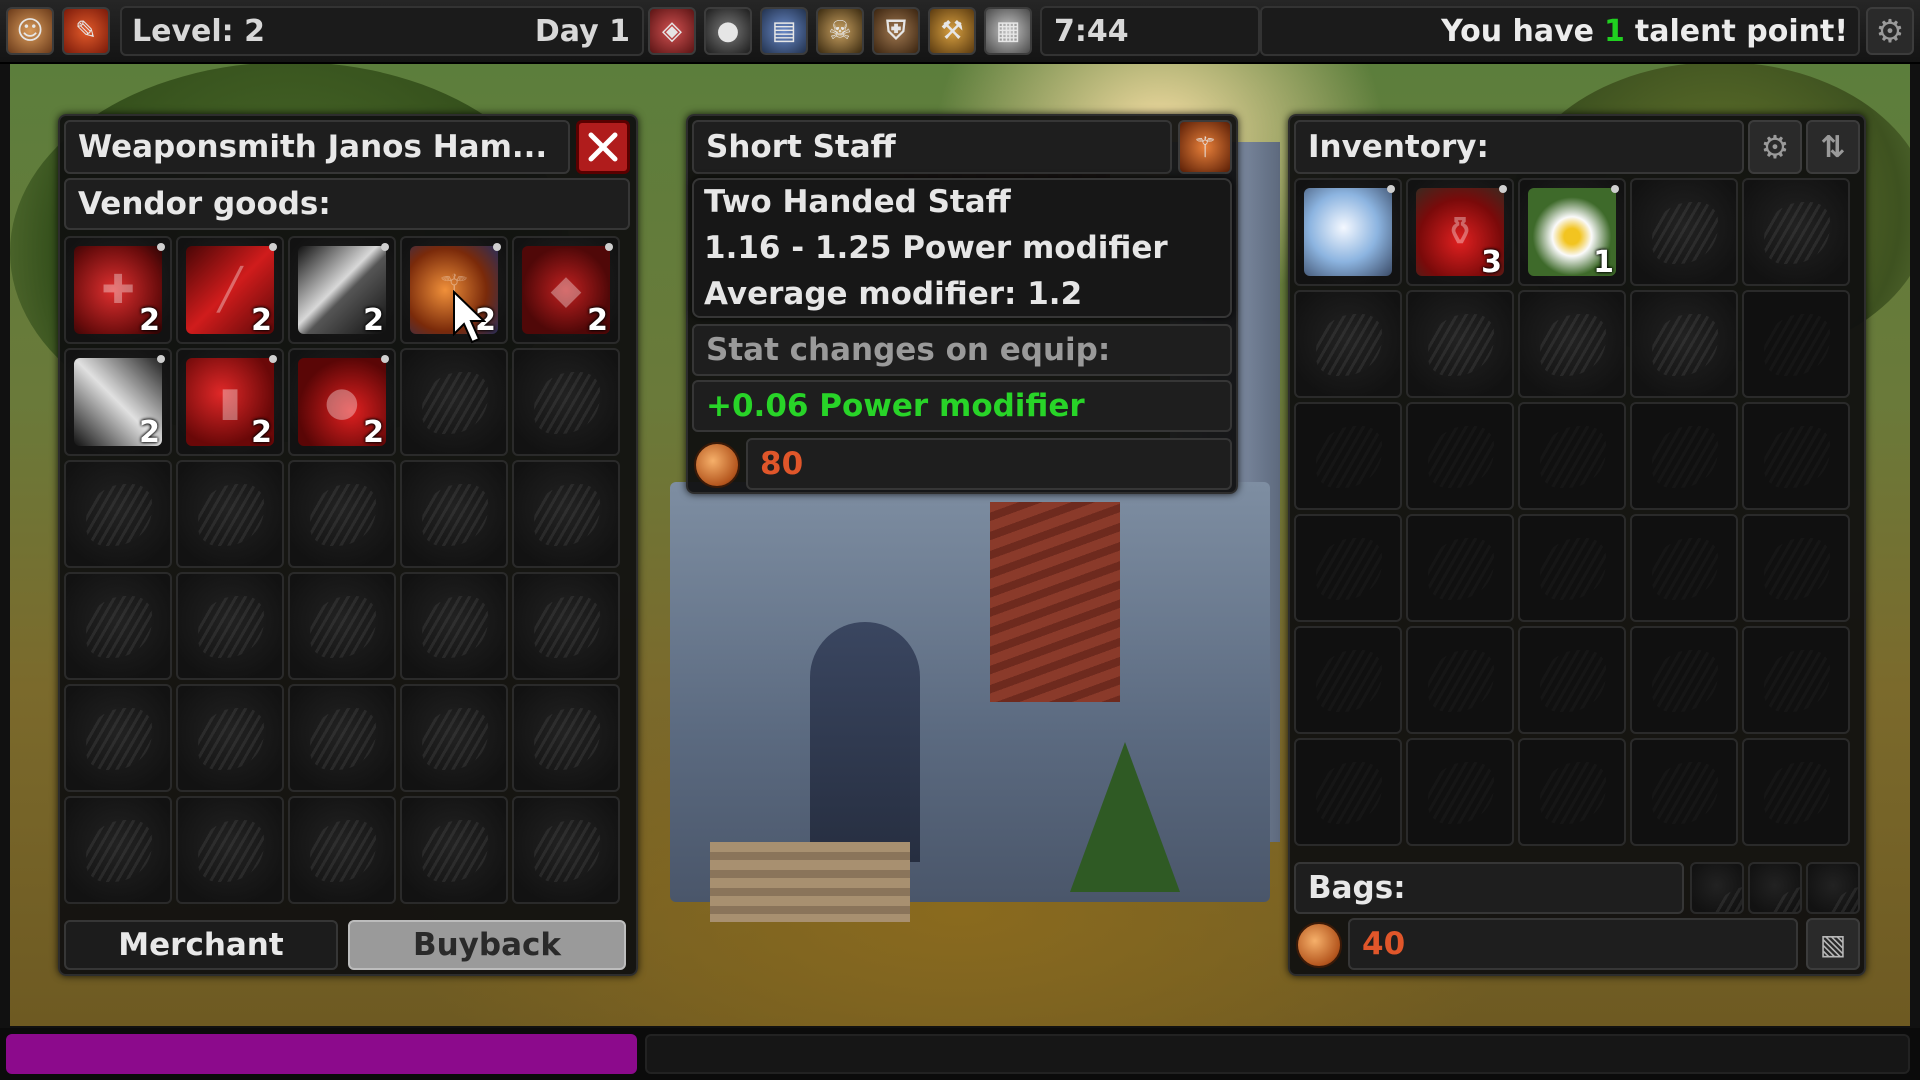 This screenshot has width=1920, height=1080. What do you see at coordinates (936, 248) in the screenshot?
I see `tooltip-modifier-range: 1.16 - 1.25 Power modifier` at bounding box center [936, 248].